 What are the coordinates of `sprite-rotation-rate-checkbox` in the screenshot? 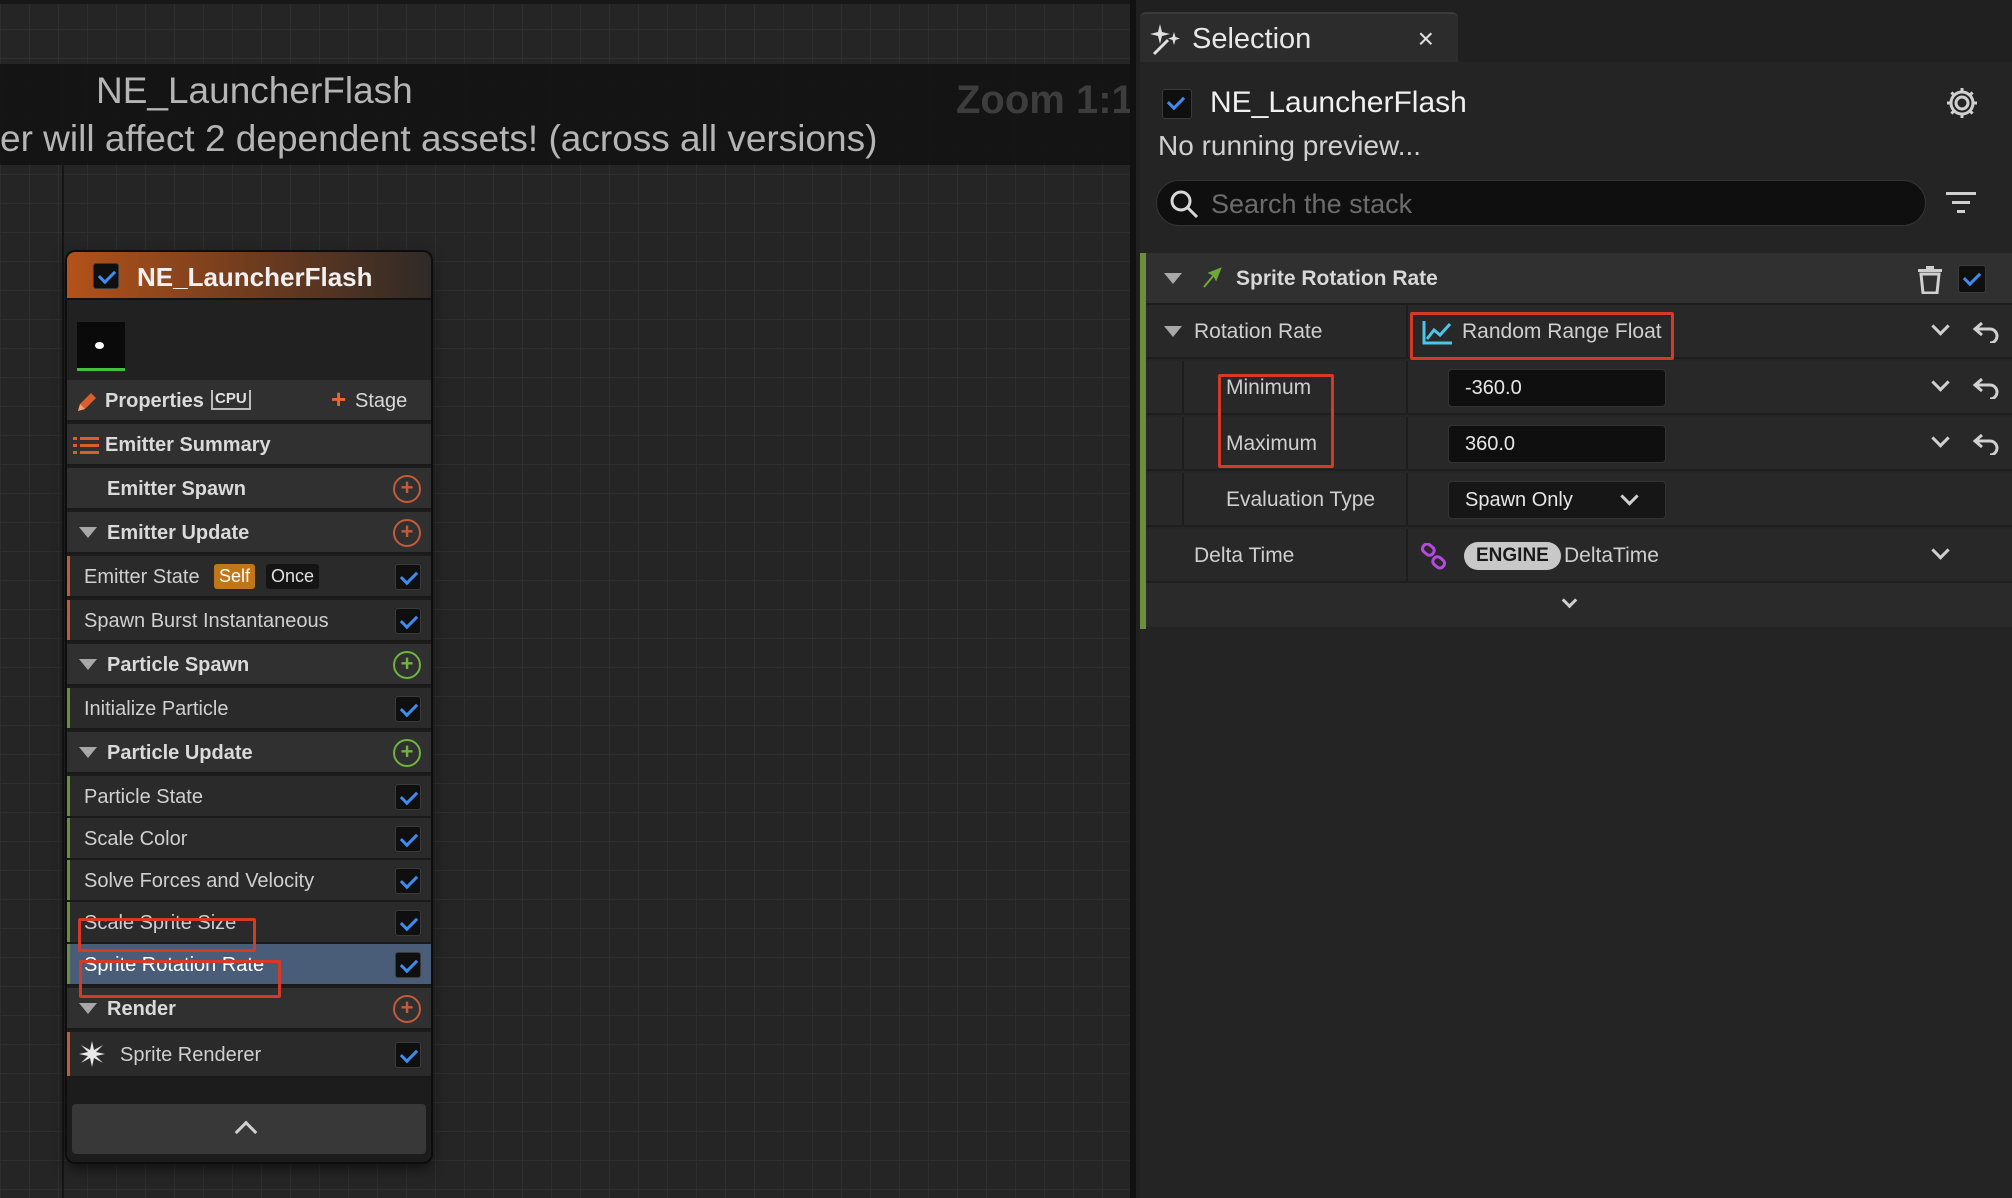 It's located at (408, 965).